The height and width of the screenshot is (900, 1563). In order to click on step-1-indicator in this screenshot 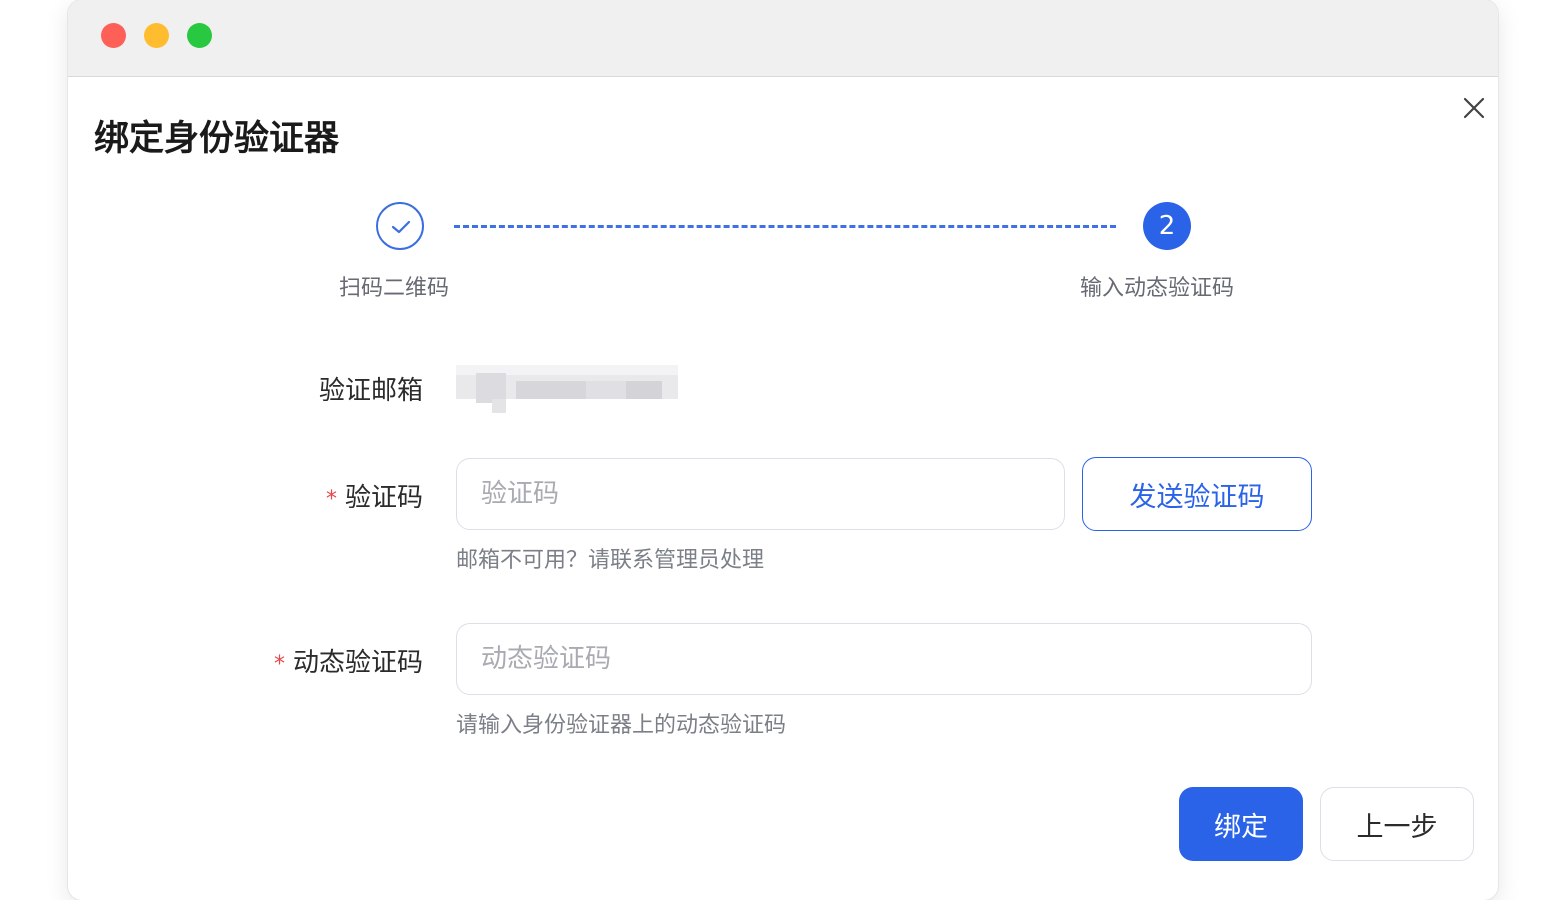, I will do `click(400, 226)`.